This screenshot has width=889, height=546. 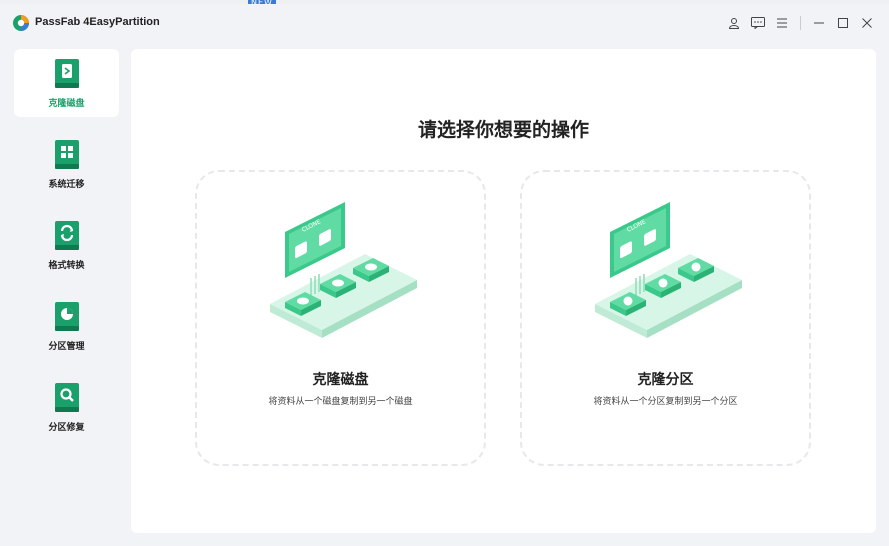 I want to click on sidebar-item-partition-repair: 分区修复, so click(x=66, y=407).